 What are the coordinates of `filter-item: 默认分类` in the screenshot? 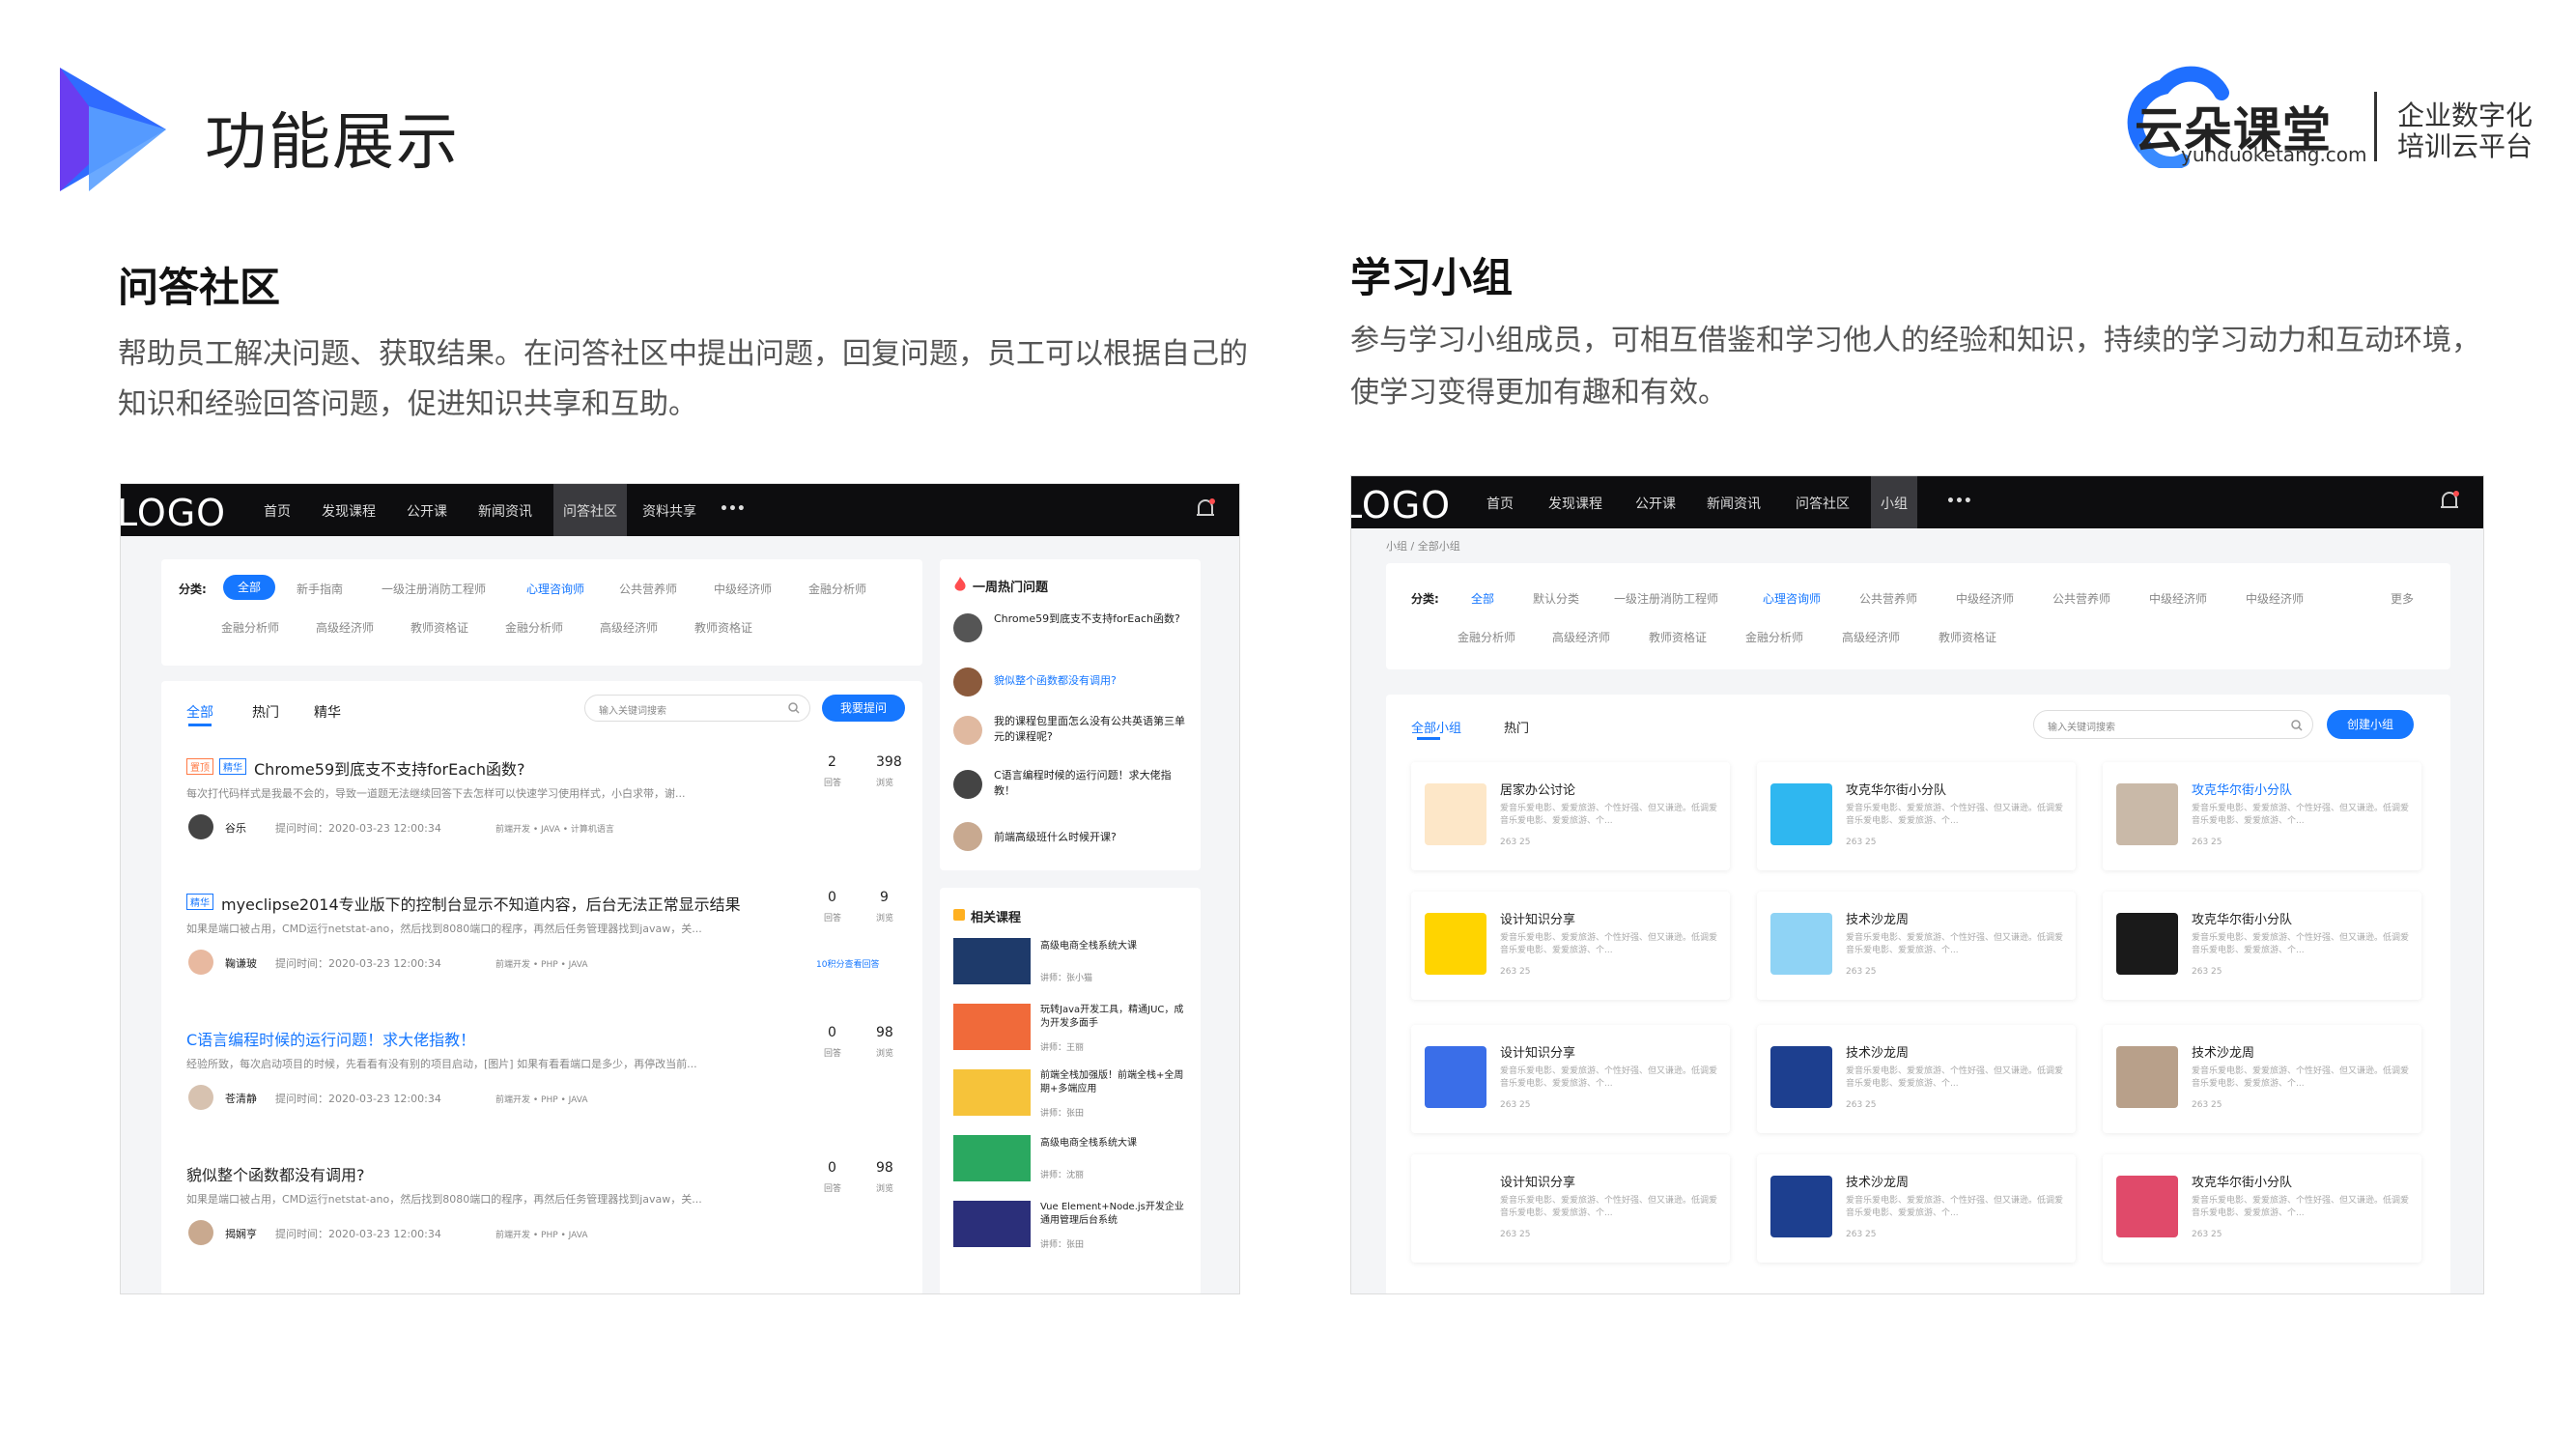 It's located at (1556, 598).